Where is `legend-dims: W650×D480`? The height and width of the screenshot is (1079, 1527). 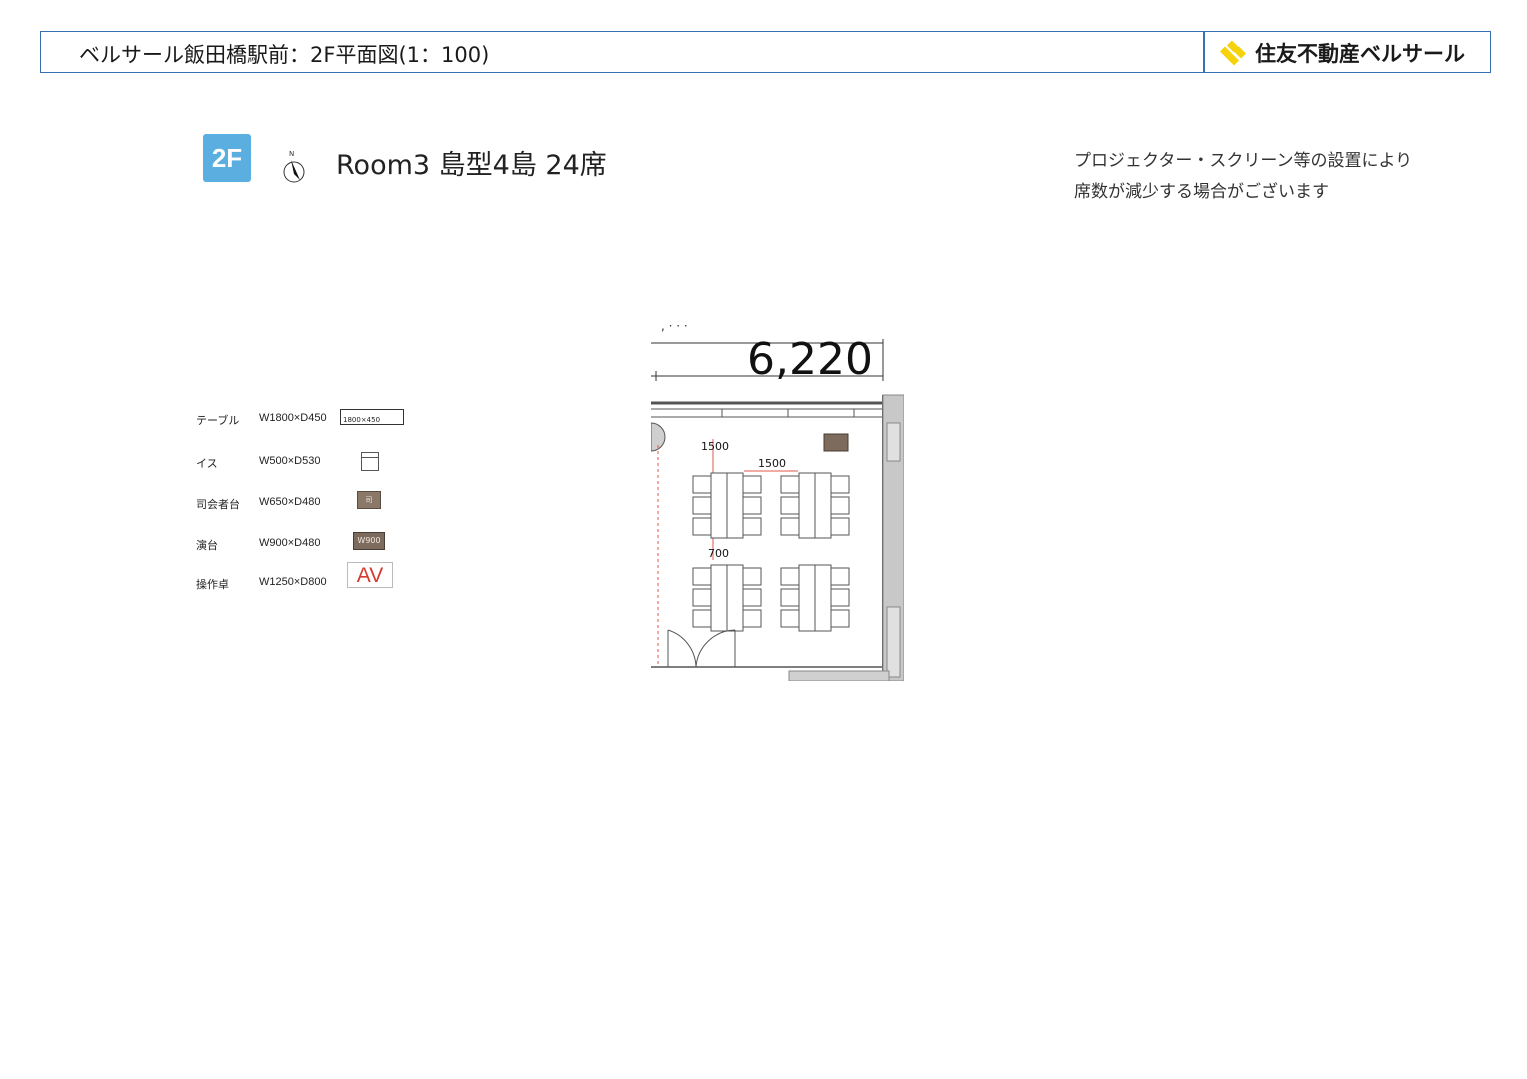 legend-dims: W650×D480 is located at coordinates (290, 502).